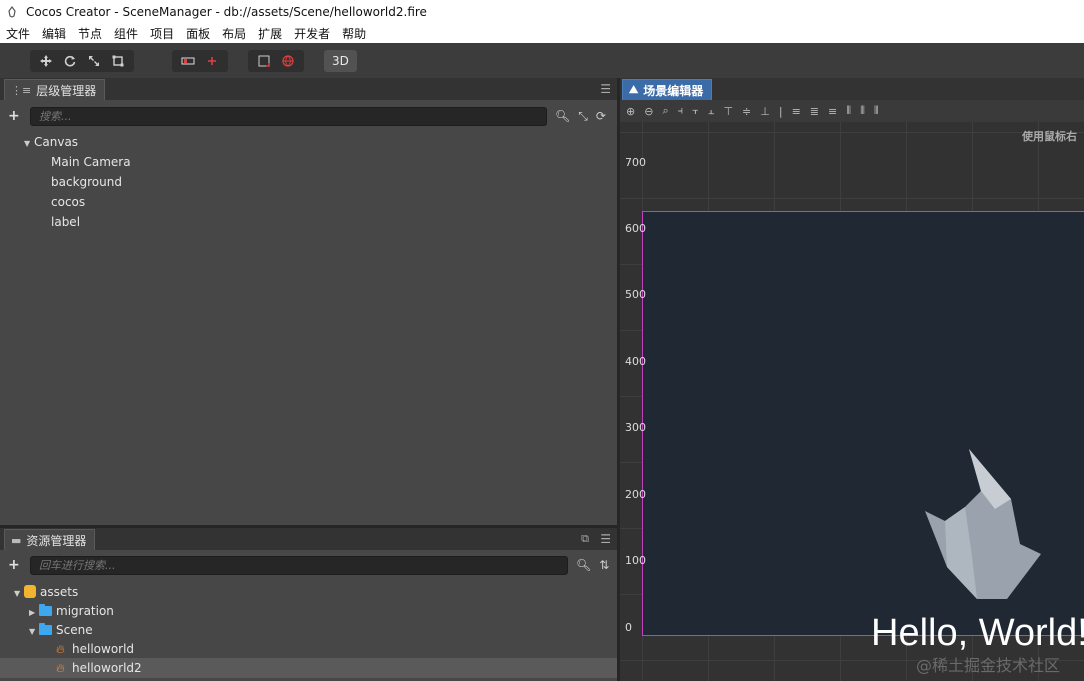 This screenshot has width=1084, height=681. Describe the element at coordinates (848, 111) in the screenshot. I see `distribute-left-icon: ⦀` at that location.